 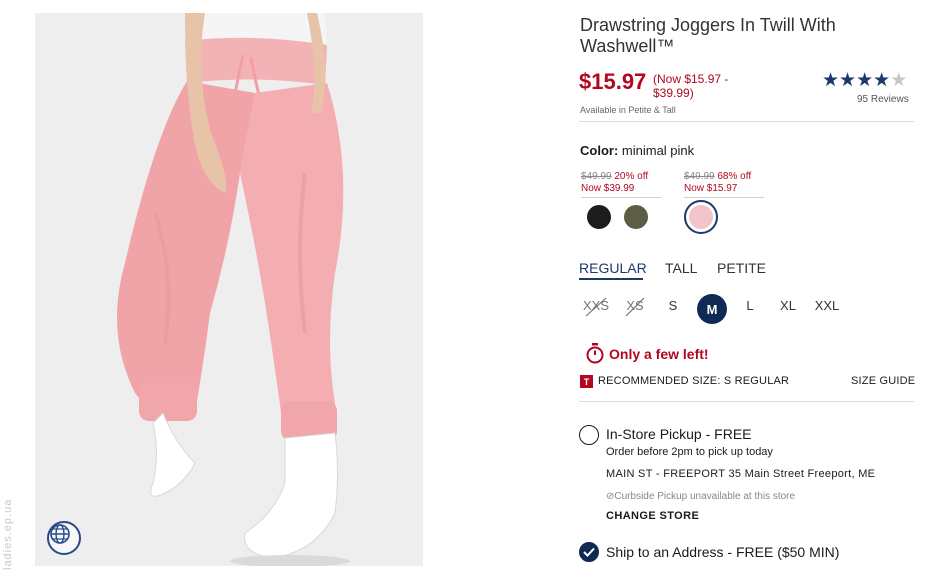 What do you see at coordinates (701, 217) in the screenshot?
I see `swatch-minimal-pink` at bounding box center [701, 217].